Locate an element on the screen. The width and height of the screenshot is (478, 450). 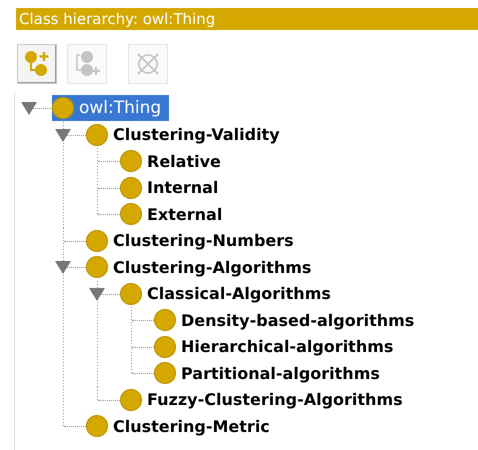
class-label: Clustering-Validity is located at coordinates (196, 134).